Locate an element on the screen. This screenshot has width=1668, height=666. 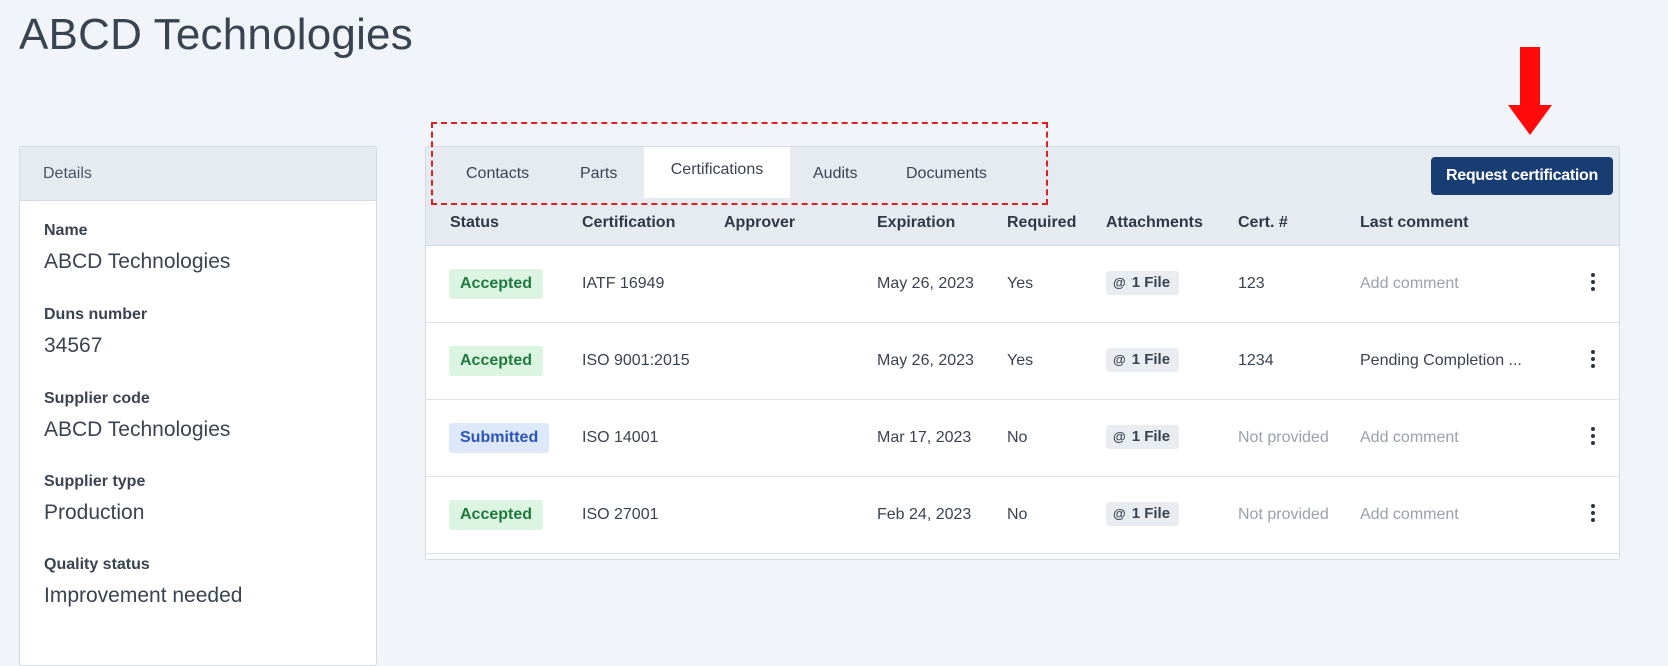
tab-documents: Documents is located at coordinates (946, 174).